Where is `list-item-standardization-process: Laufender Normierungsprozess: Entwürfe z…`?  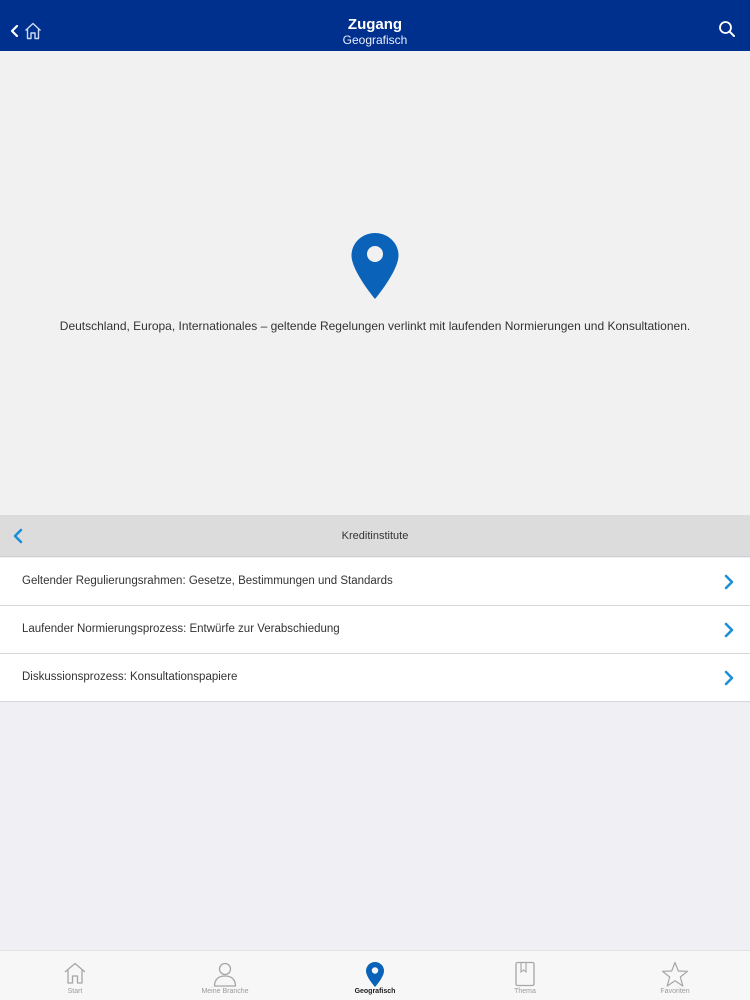 list-item-standardization-process: Laufender Normierungsprozess: Entwürfe z… is located at coordinates (375, 630).